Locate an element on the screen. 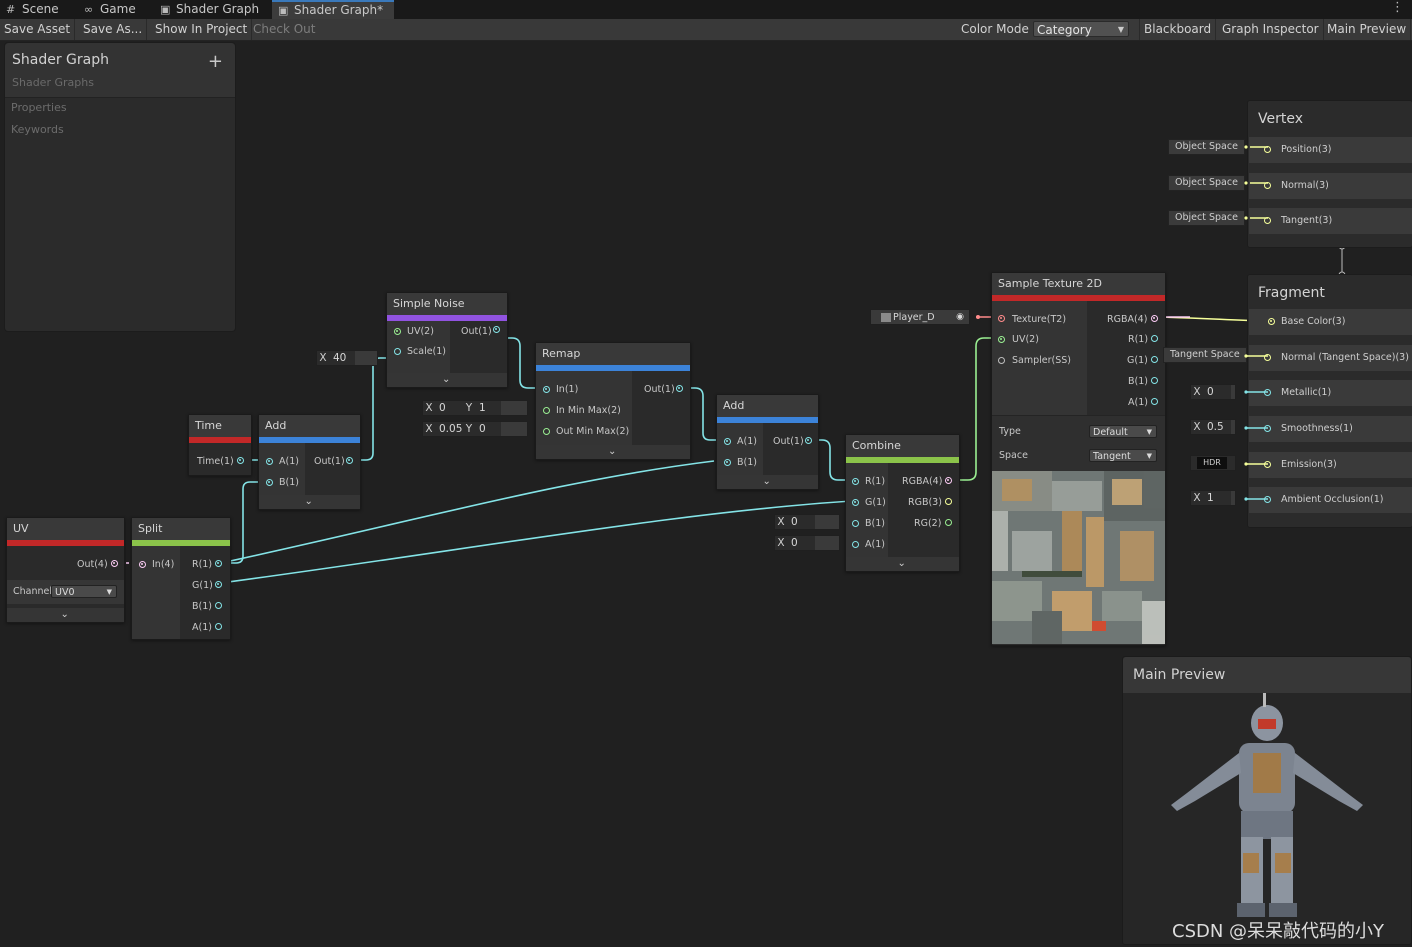 The image size is (1412, 947). vertex-context: Vertex Position(3) Normal(3) Tangent(3) is located at coordinates (1329, 174).